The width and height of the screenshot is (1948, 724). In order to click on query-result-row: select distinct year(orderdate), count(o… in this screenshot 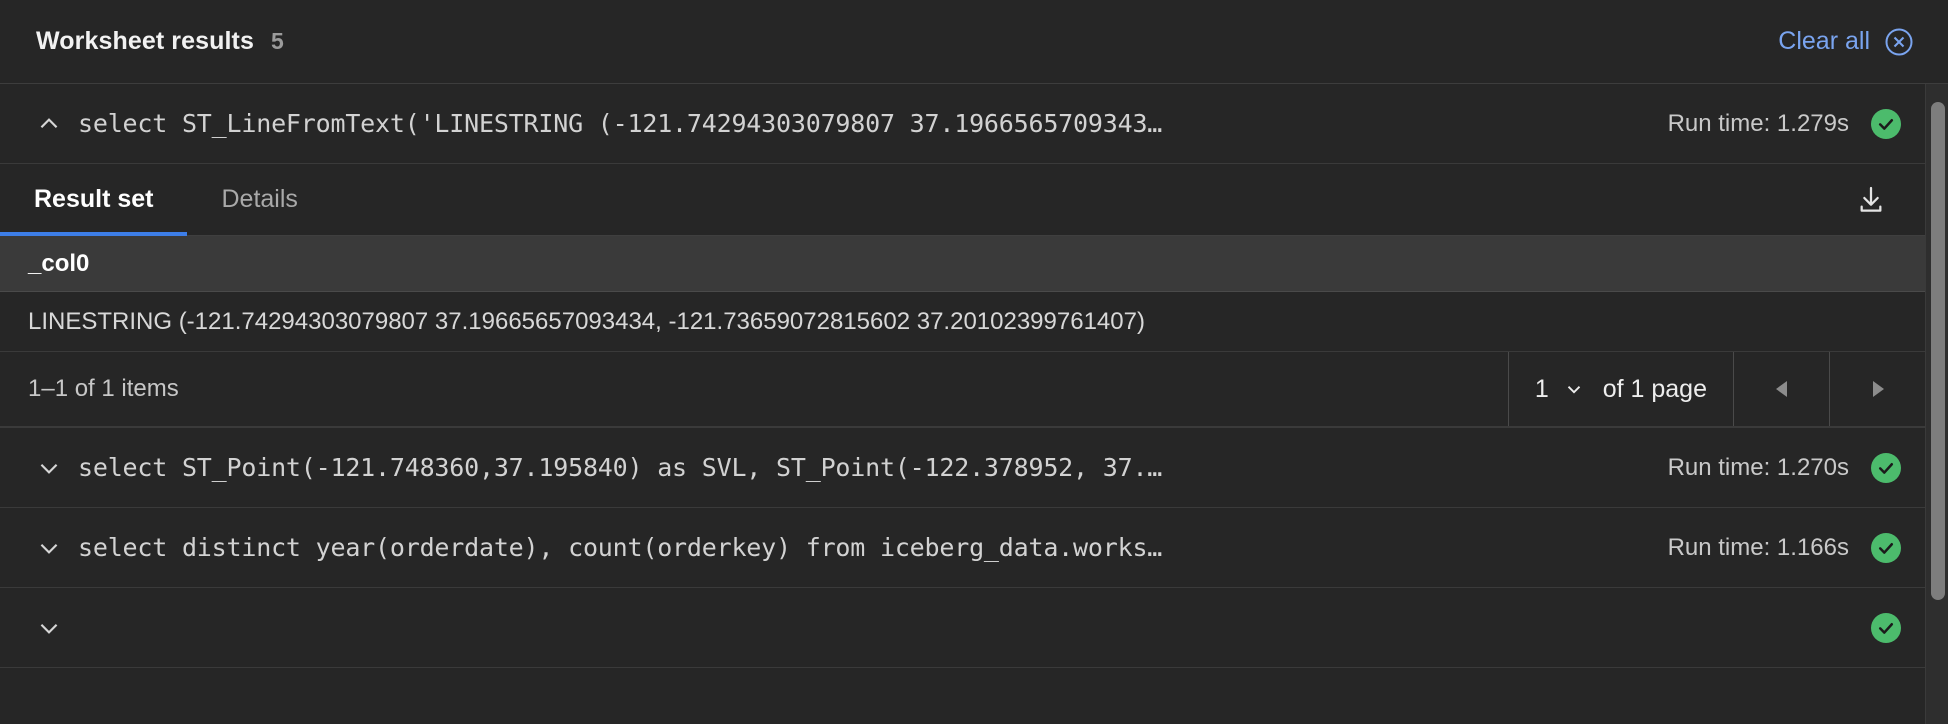, I will do `click(962, 548)`.